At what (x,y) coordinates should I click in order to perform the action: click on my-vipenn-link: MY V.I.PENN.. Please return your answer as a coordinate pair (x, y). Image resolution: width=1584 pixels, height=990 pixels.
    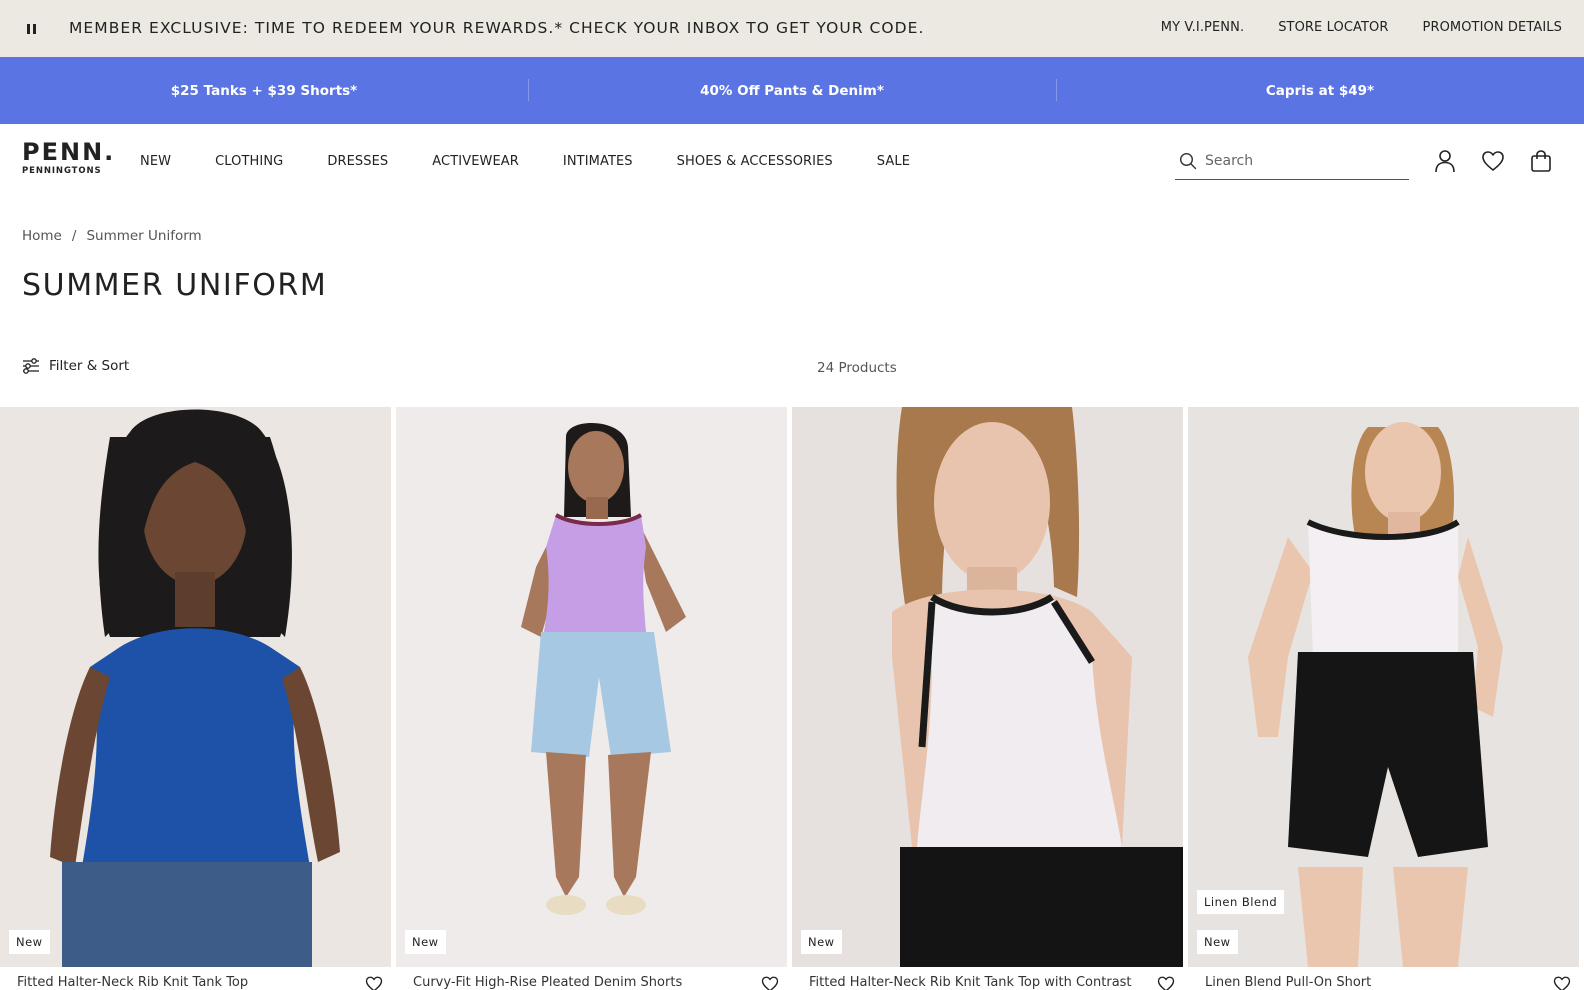
    Looking at the image, I should click on (1202, 27).